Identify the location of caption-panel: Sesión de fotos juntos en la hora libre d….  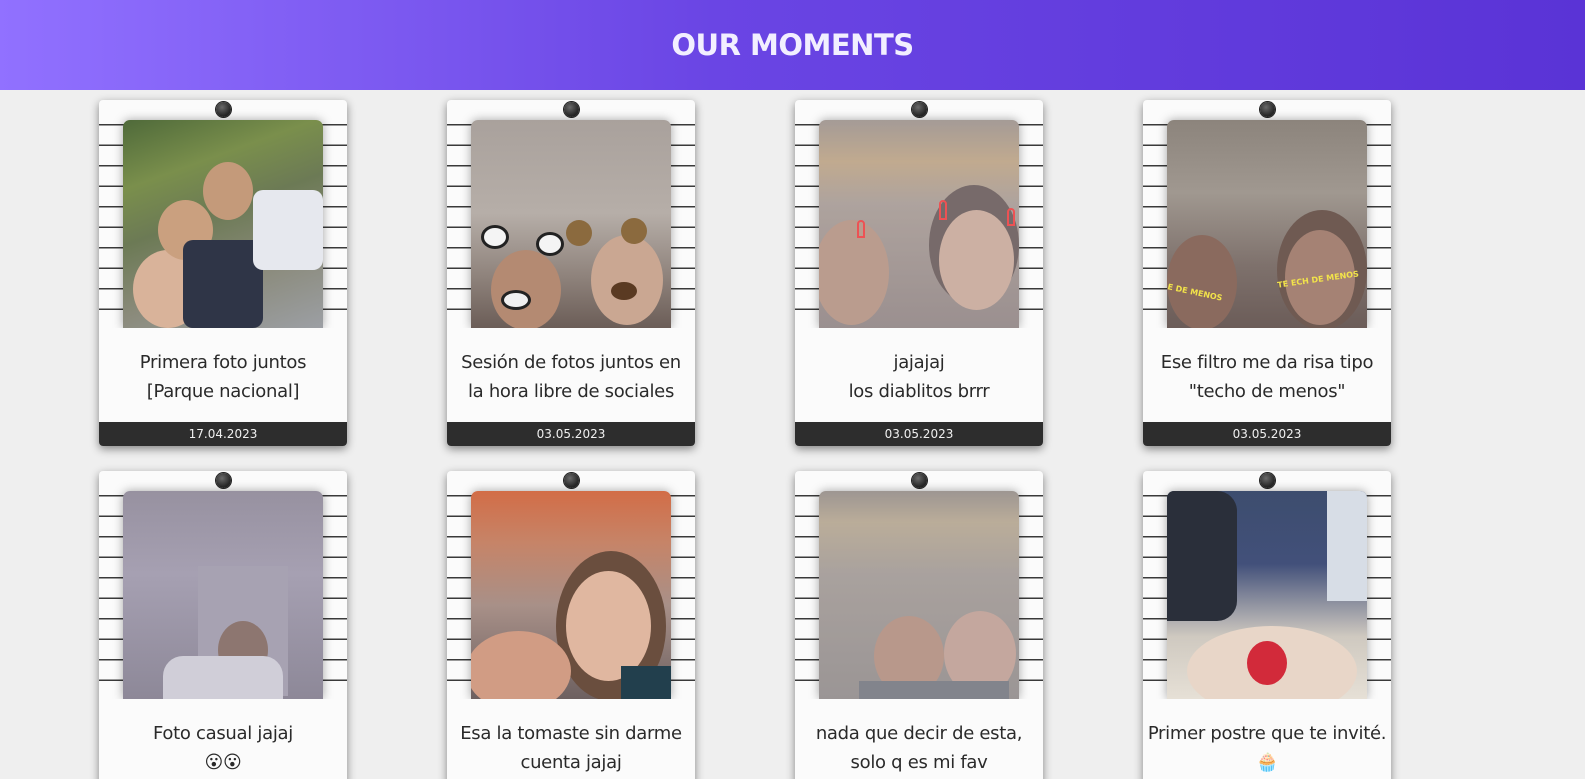
(571, 375).